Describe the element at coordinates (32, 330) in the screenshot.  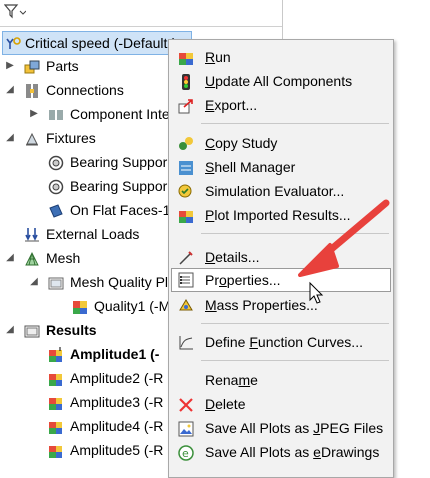
I see `results-folder-icon` at that location.